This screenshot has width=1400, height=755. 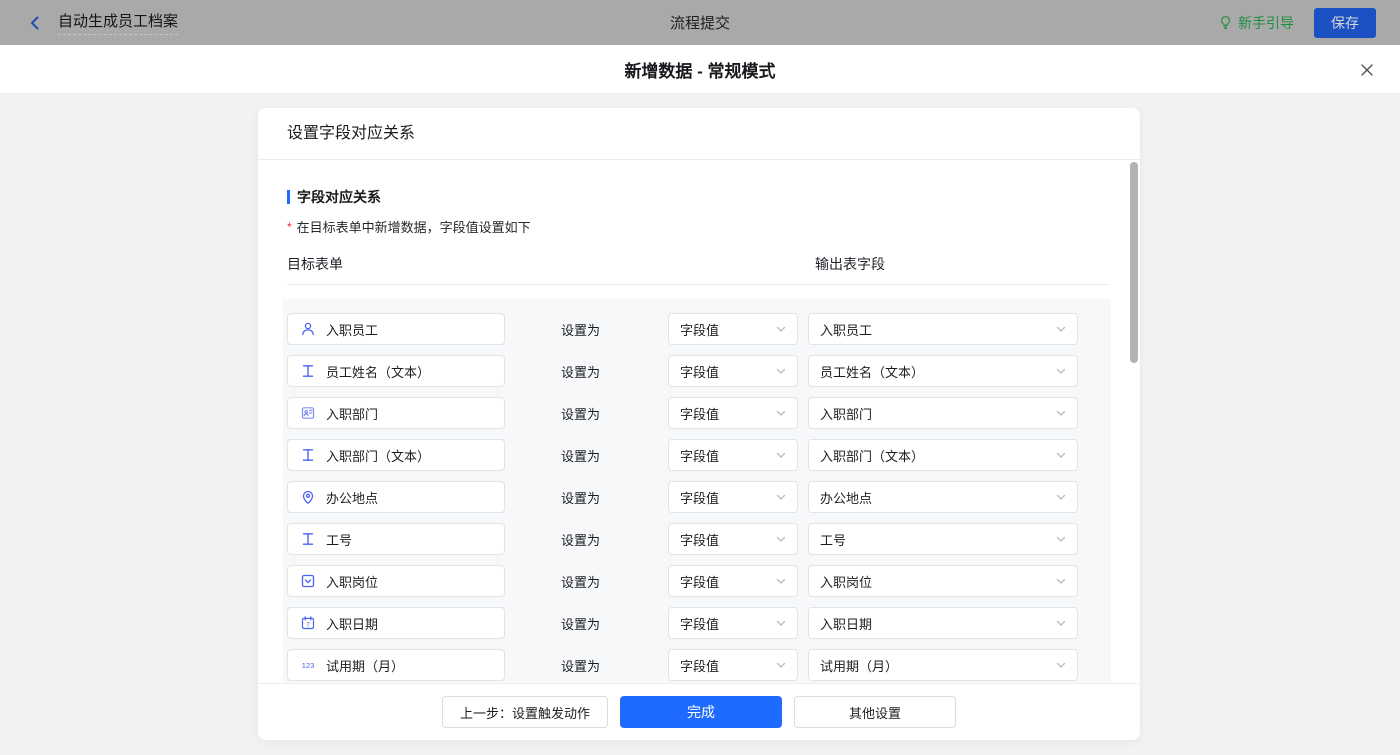 What do you see at coordinates (35, 23) in the screenshot?
I see `back-icon` at bounding box center [35, 23].